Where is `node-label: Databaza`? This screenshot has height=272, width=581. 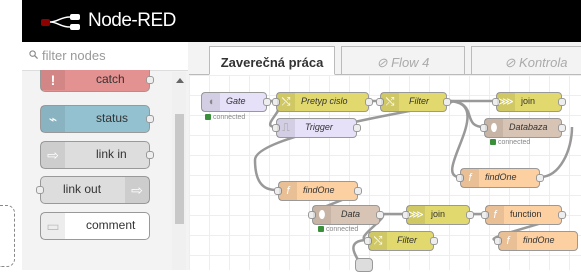
node-label: Databaza is located at coordinates (528, 127).